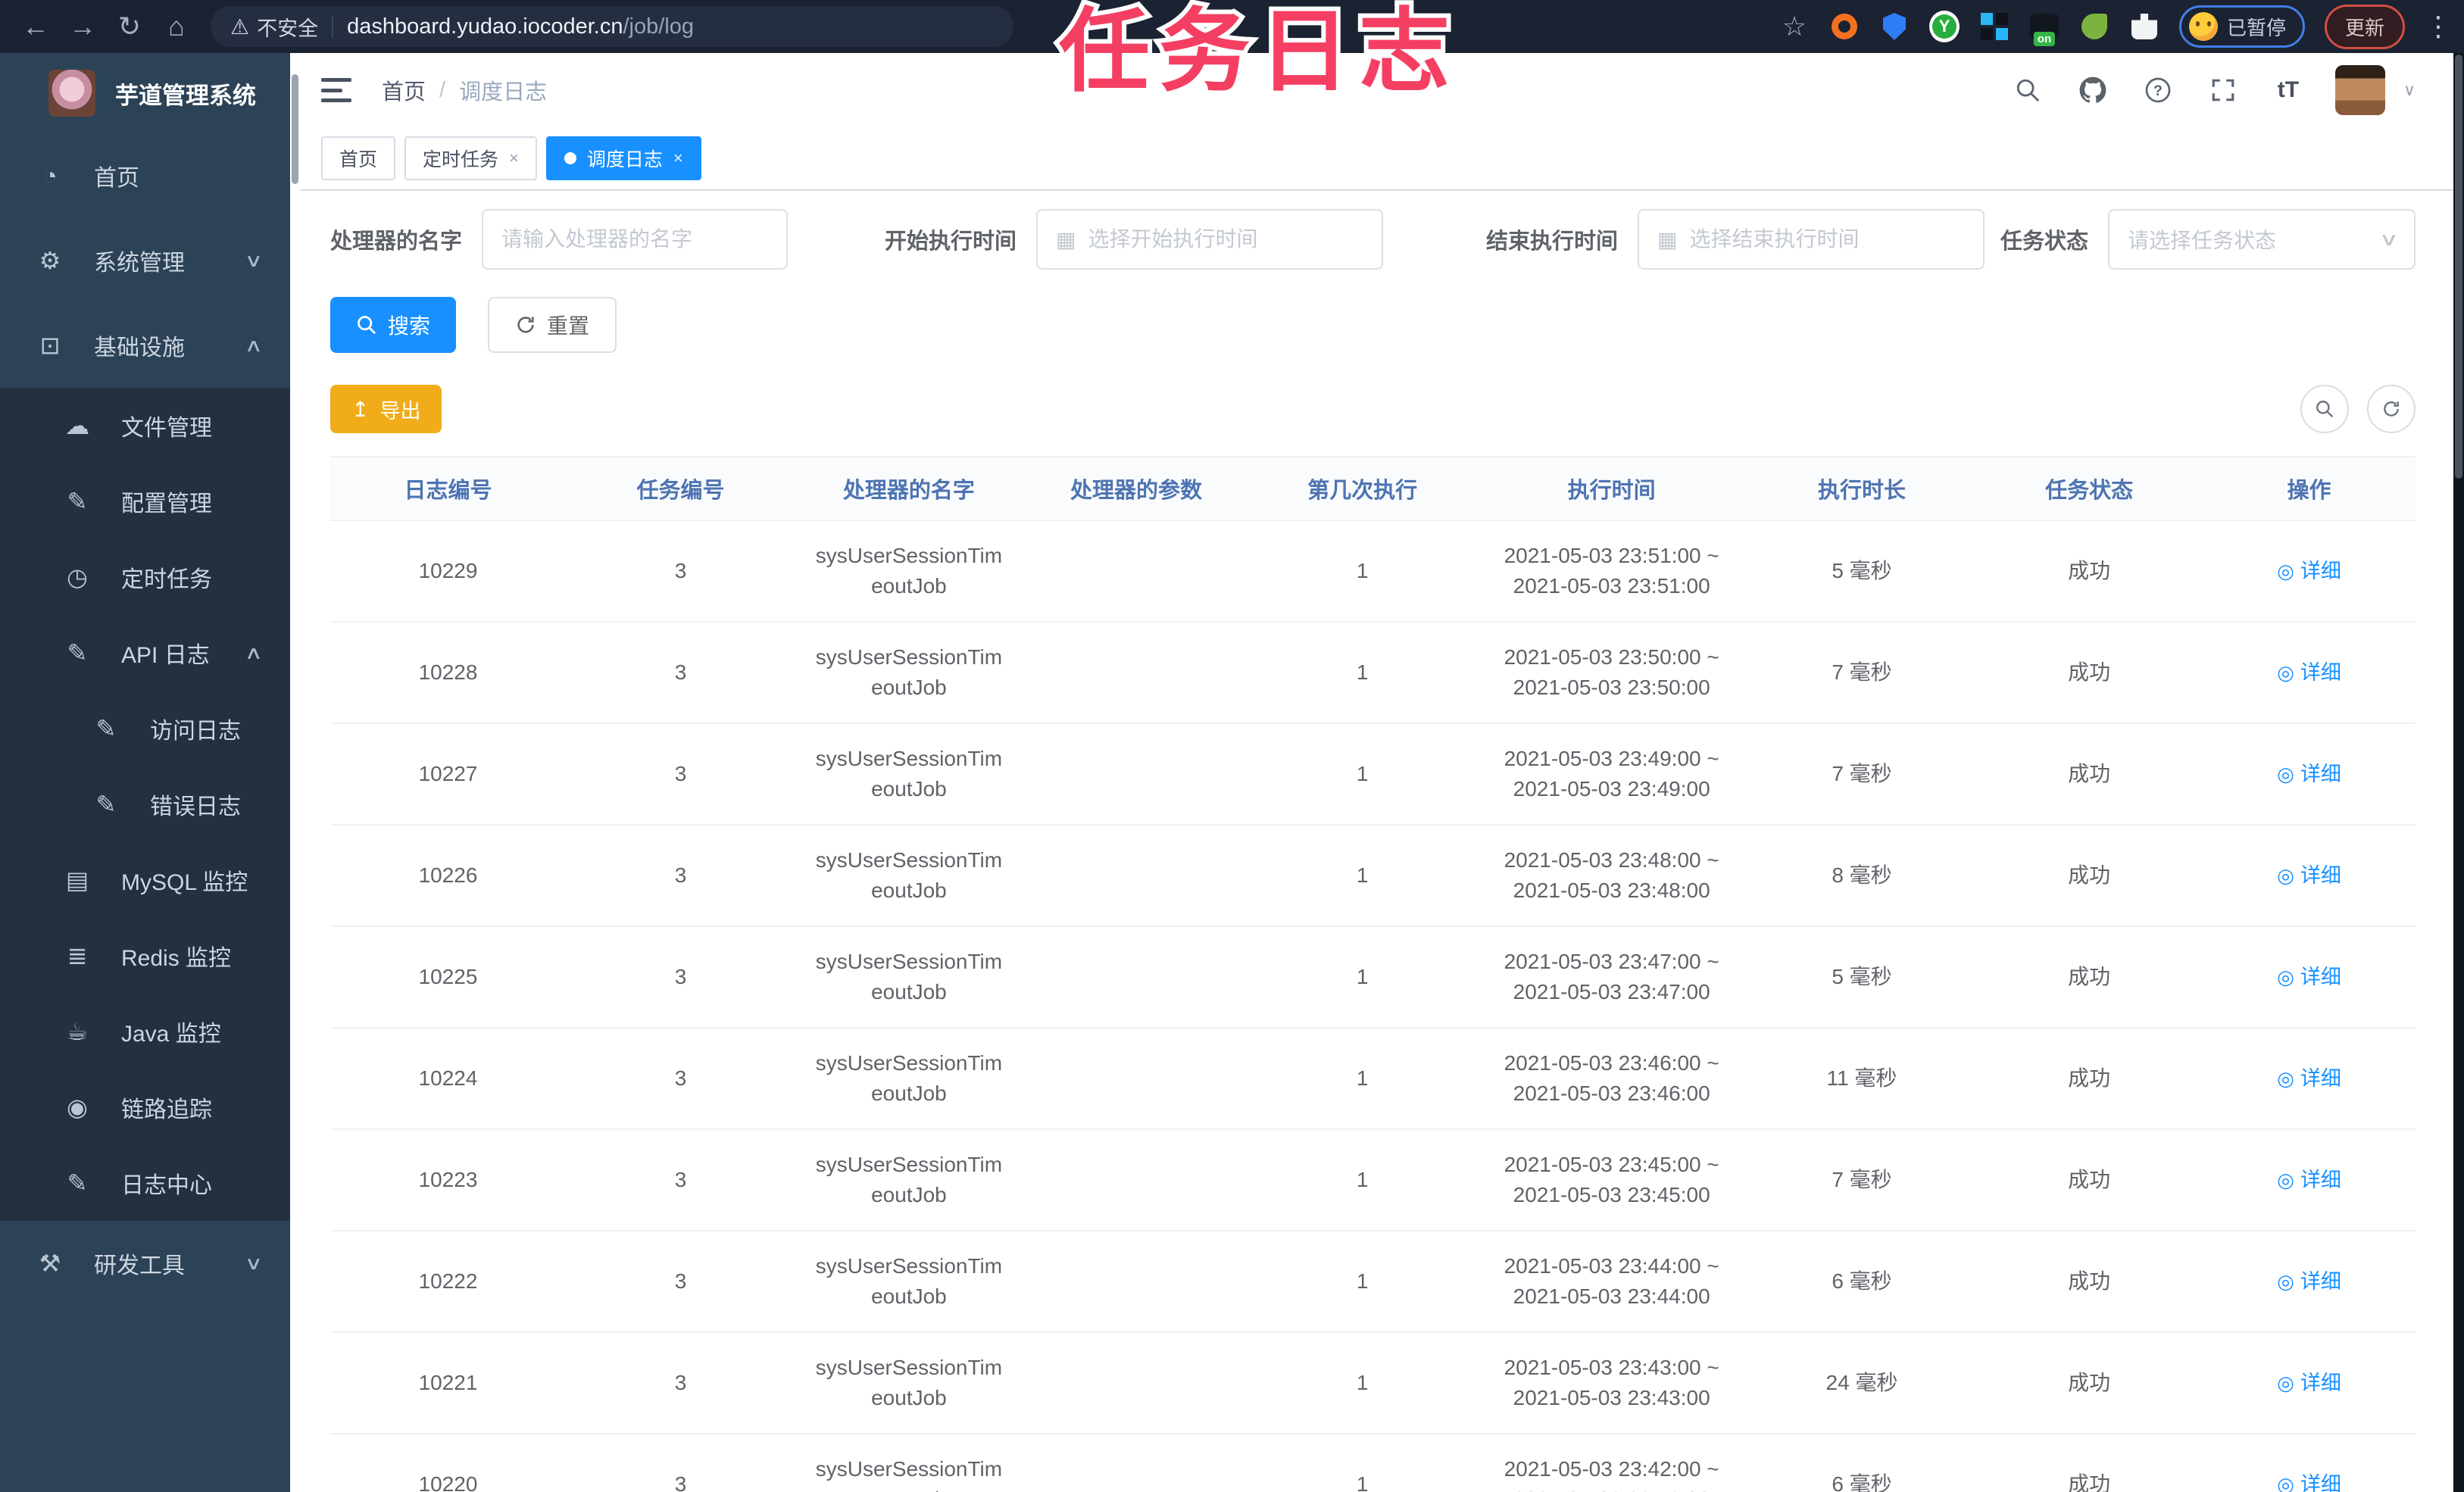 The image size is (2464, 1492). What do you see at coordinates (337, 90) in the screenshot?
I see `sidebar-toggle-icon` at bounding box center [337, 90].